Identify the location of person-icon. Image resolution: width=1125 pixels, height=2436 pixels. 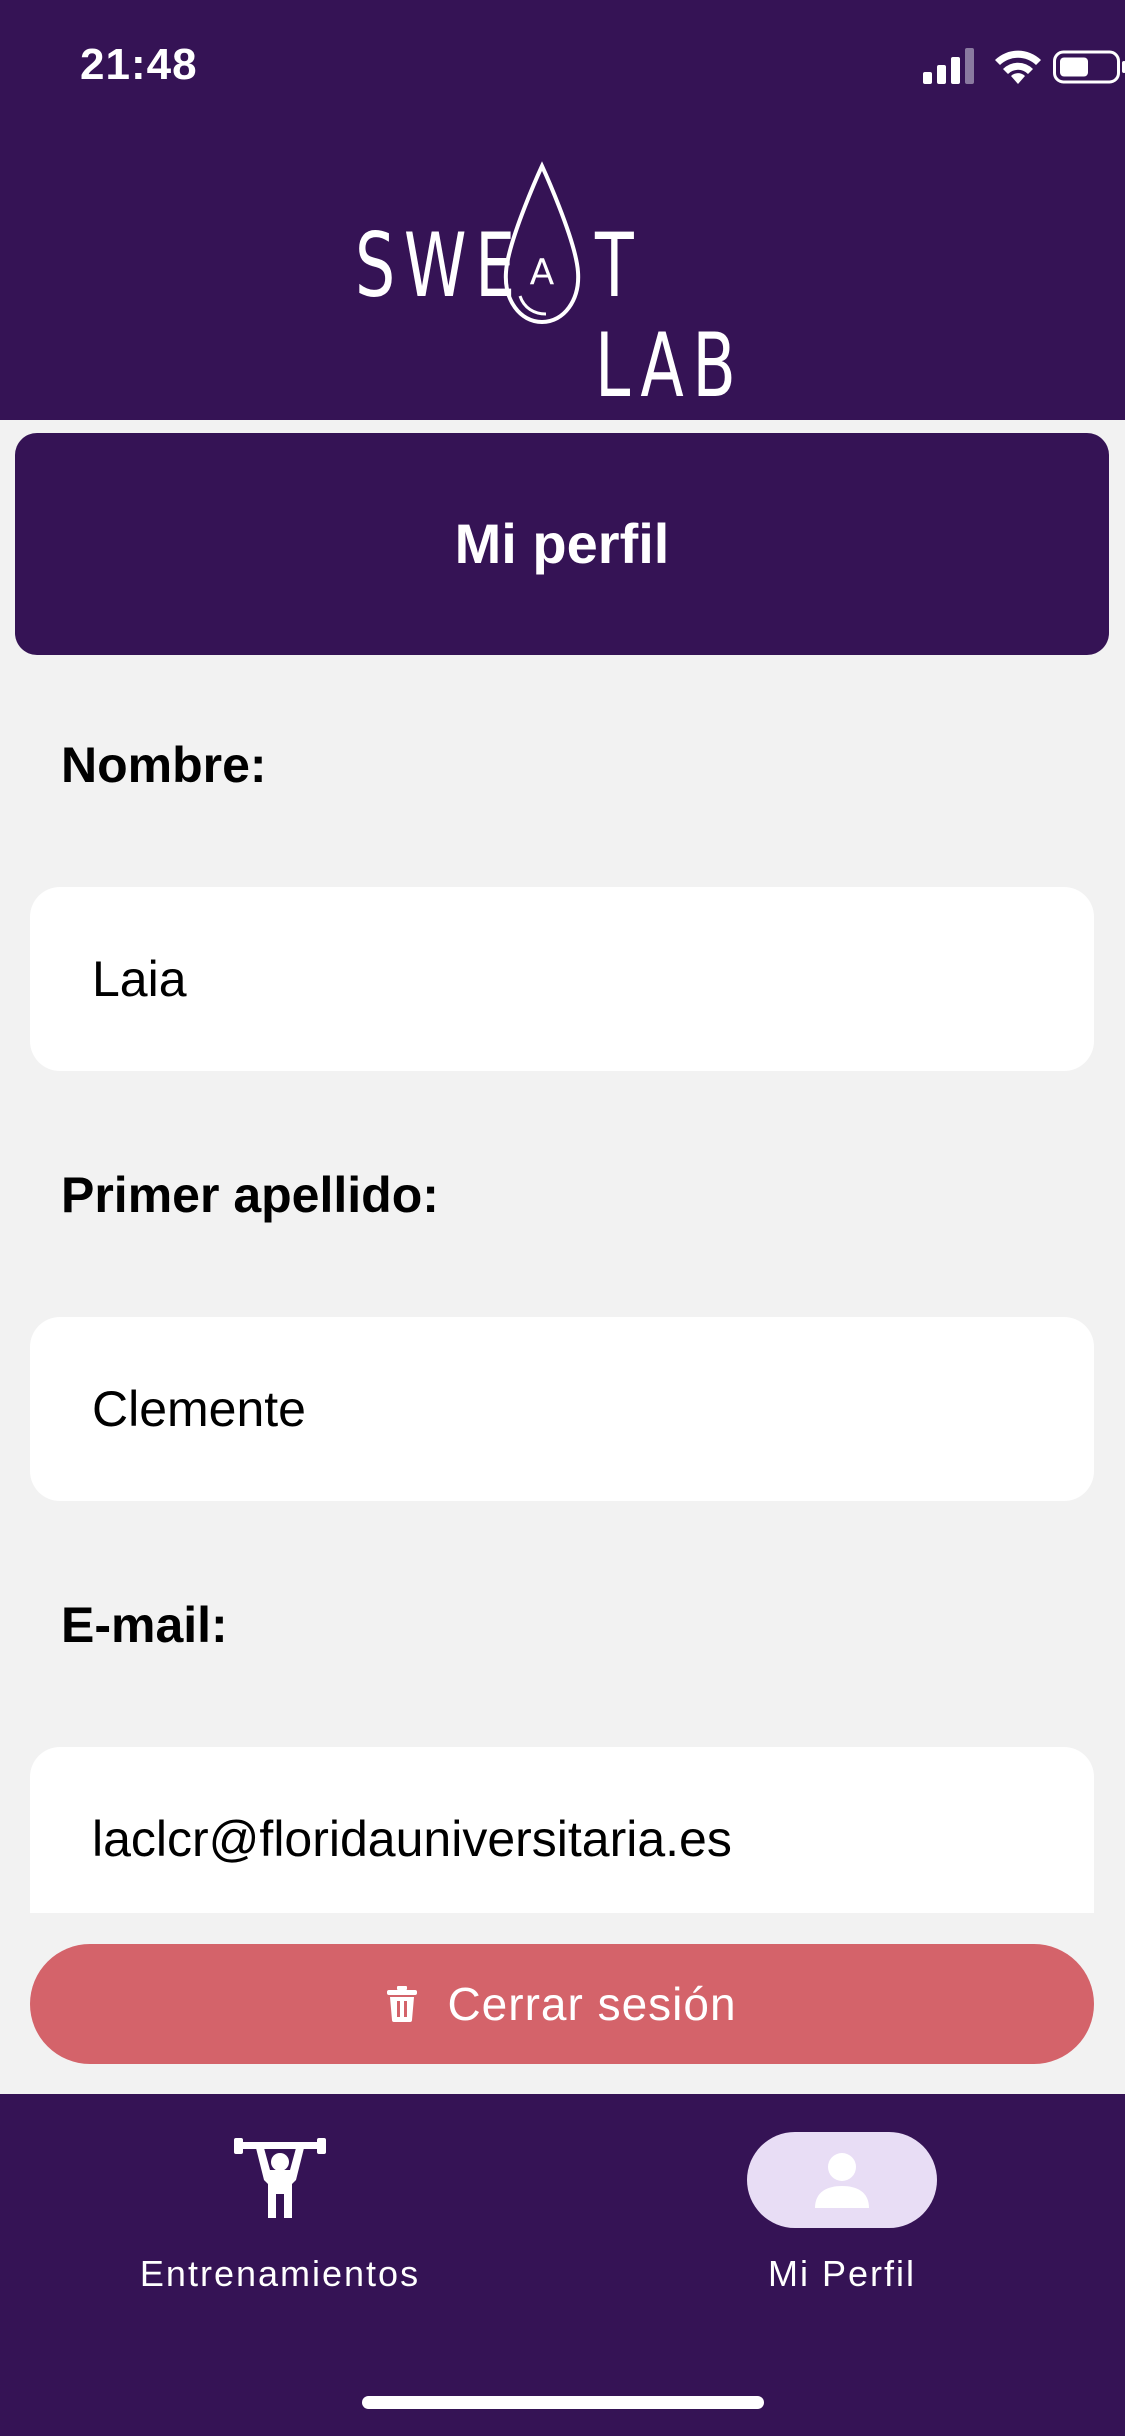
(842, 2180).